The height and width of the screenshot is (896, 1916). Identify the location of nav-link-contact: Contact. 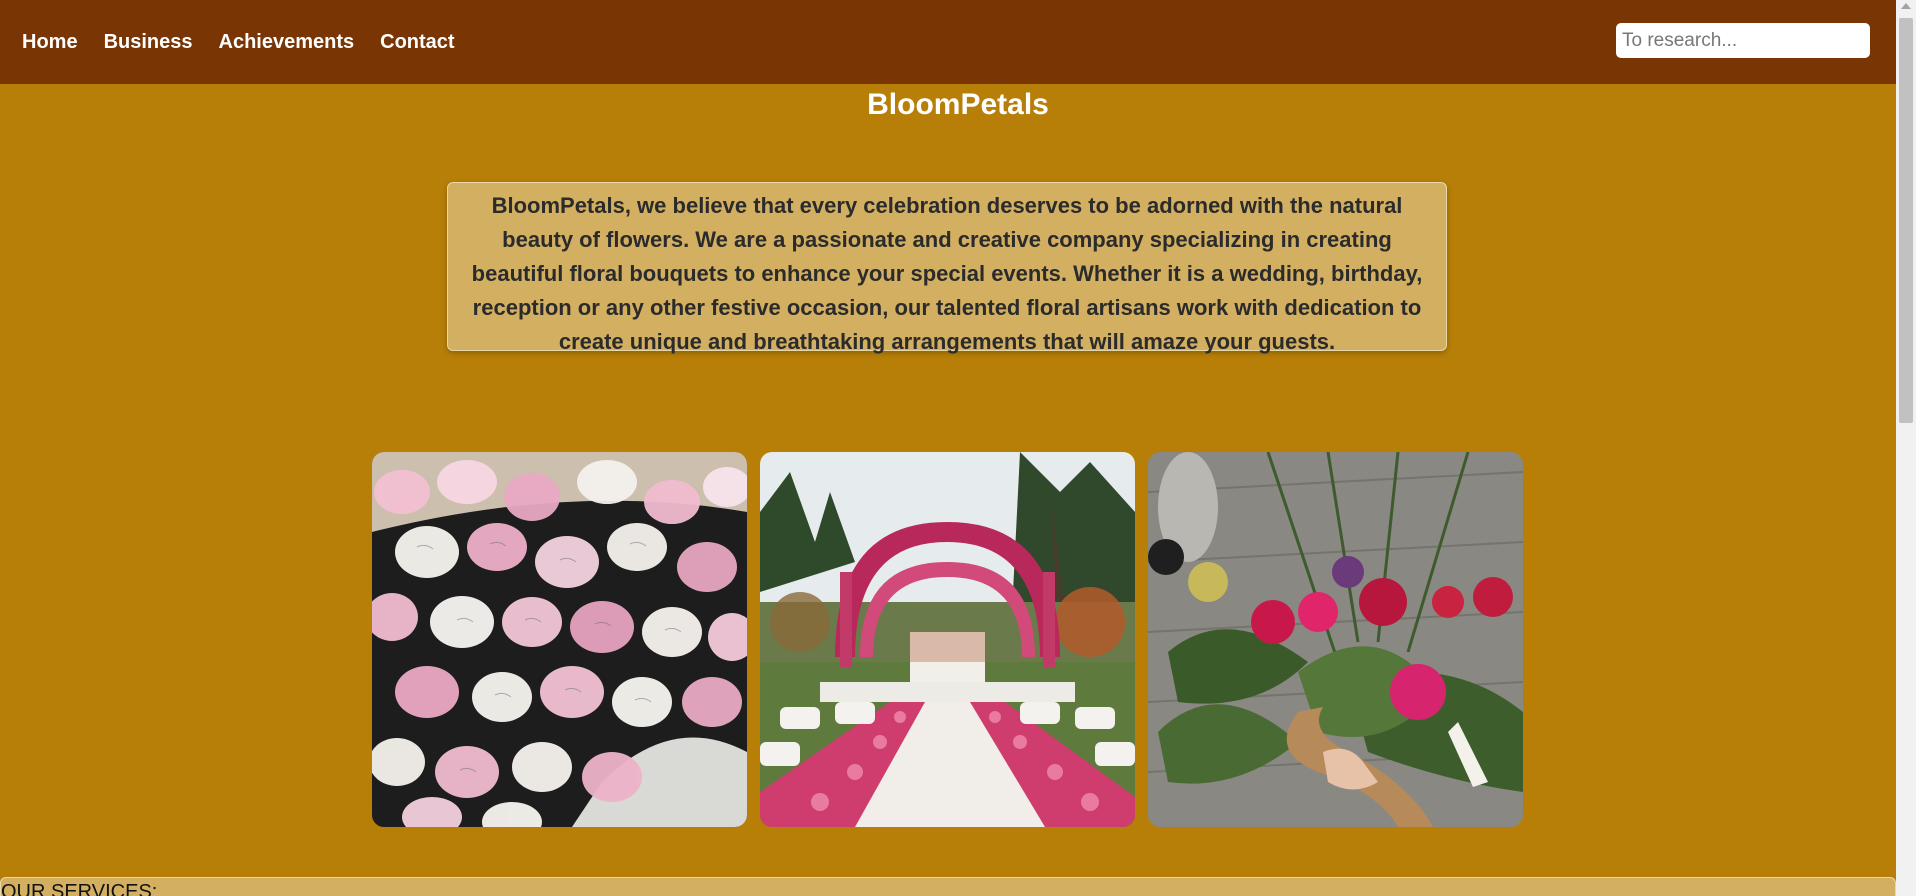
(417, 42).